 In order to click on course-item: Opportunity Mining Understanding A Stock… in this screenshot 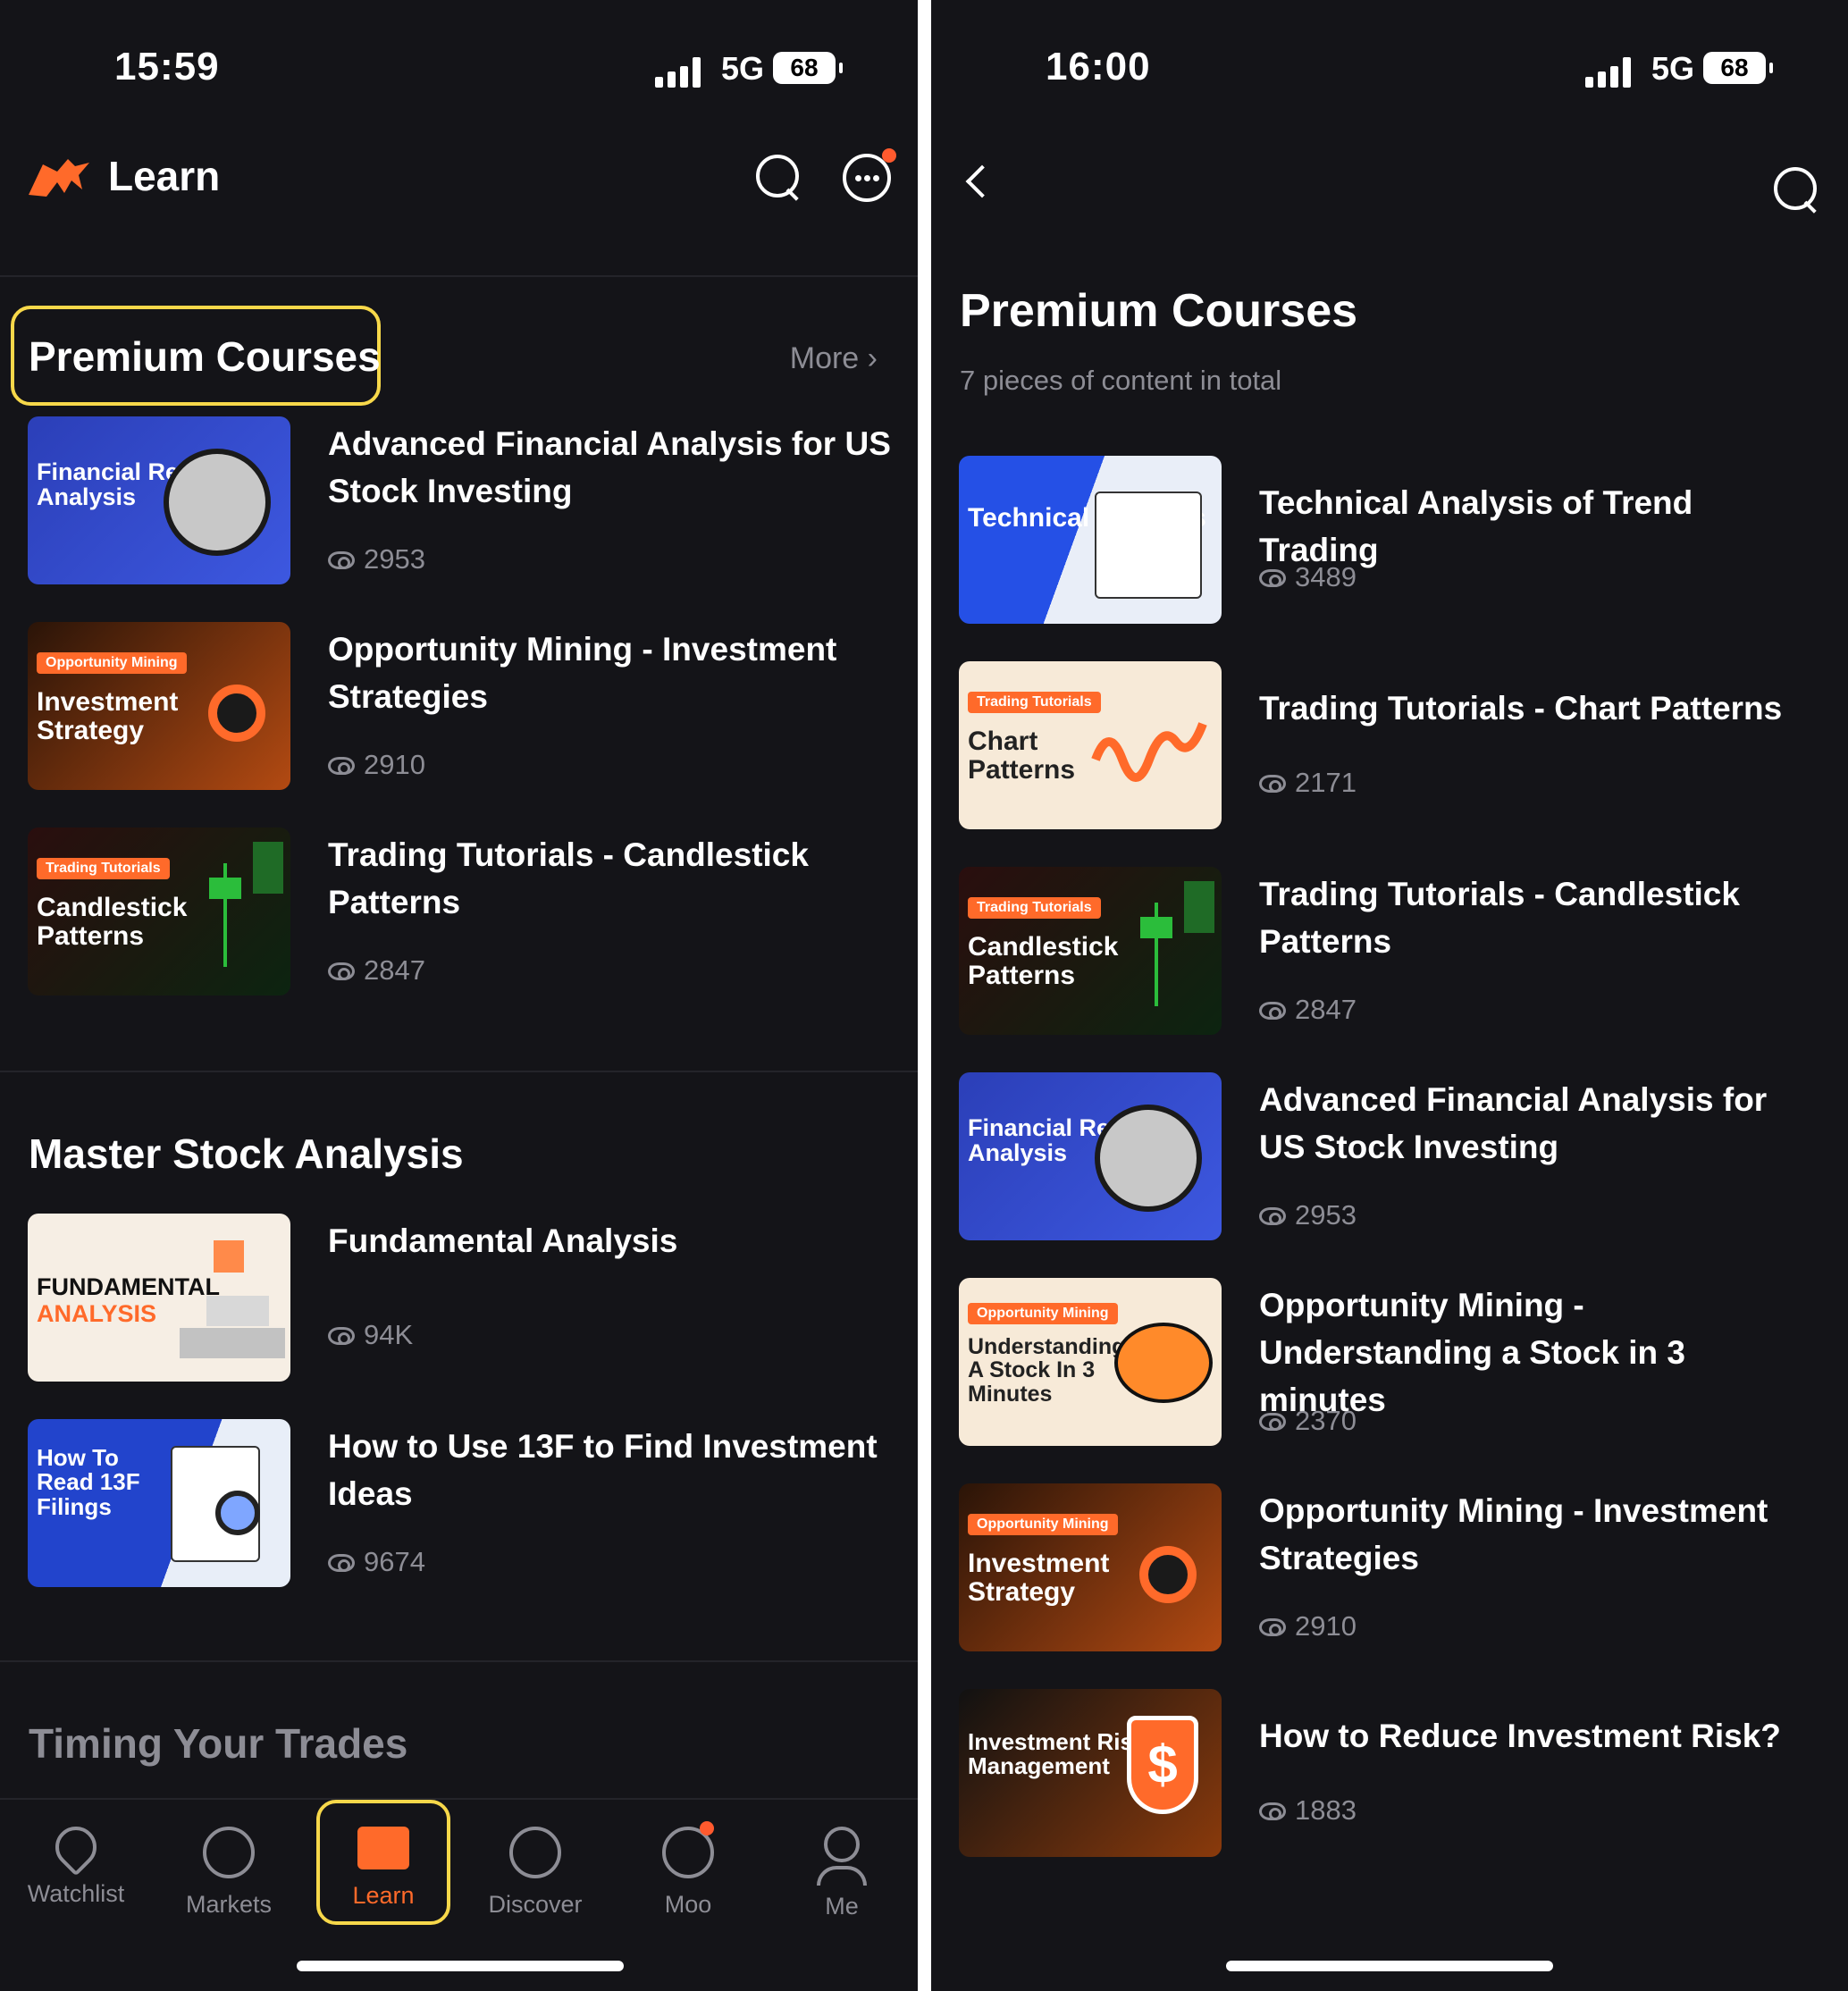, I will do `click(1403, 1363)`.